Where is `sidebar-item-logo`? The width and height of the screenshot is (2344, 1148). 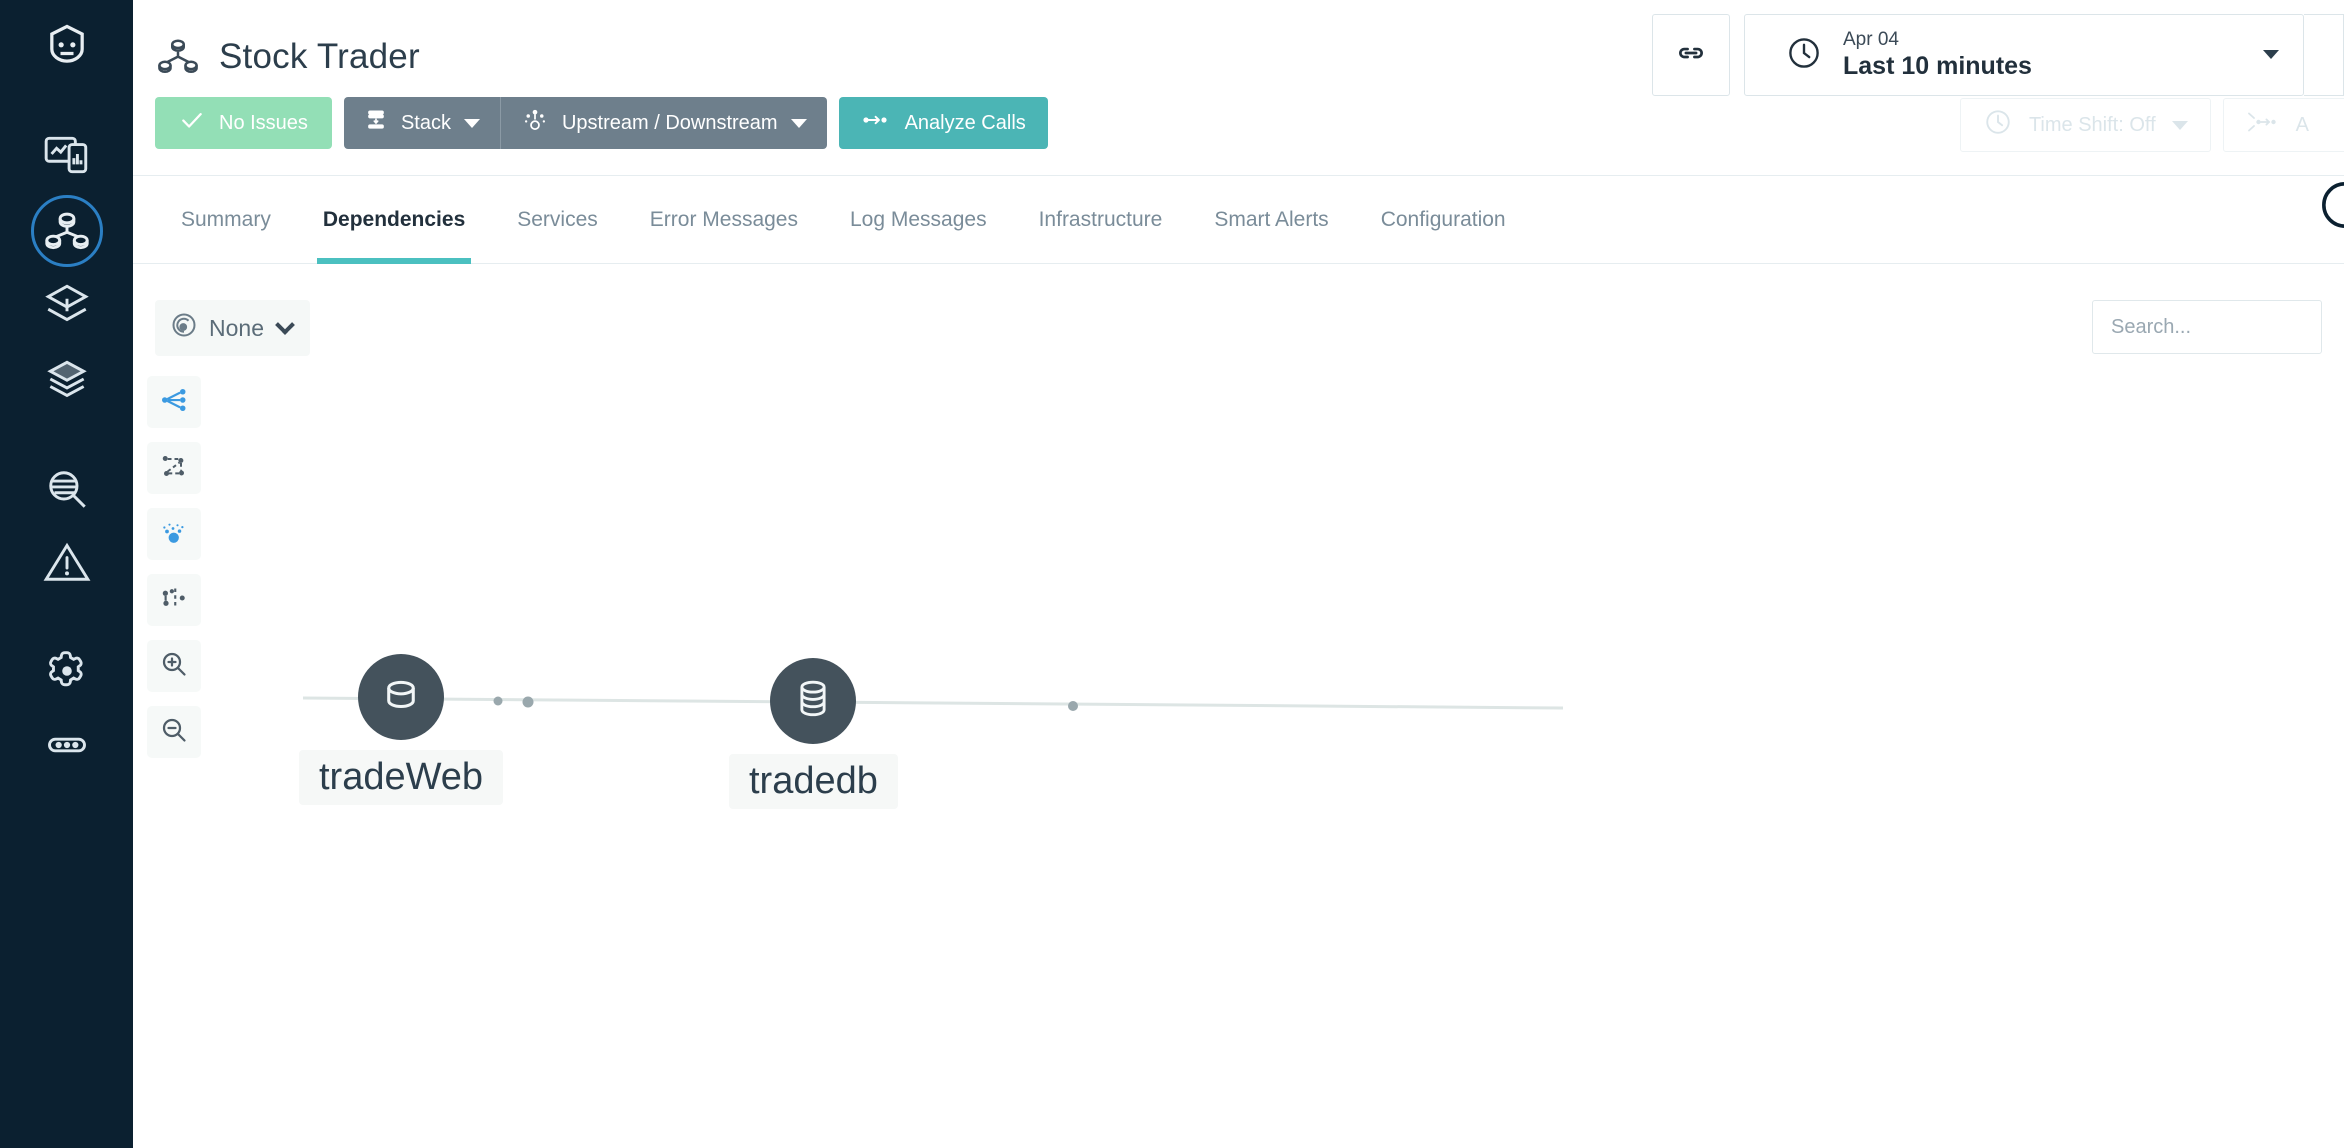 sidebar-item-logo is located at coordinates (66, 47).